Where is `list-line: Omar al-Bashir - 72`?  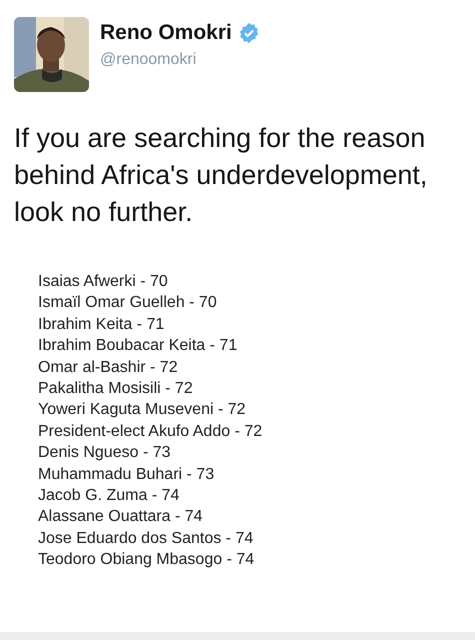
list-line: Omar al-Bashir - 72 is located at coordinates (108, 368).